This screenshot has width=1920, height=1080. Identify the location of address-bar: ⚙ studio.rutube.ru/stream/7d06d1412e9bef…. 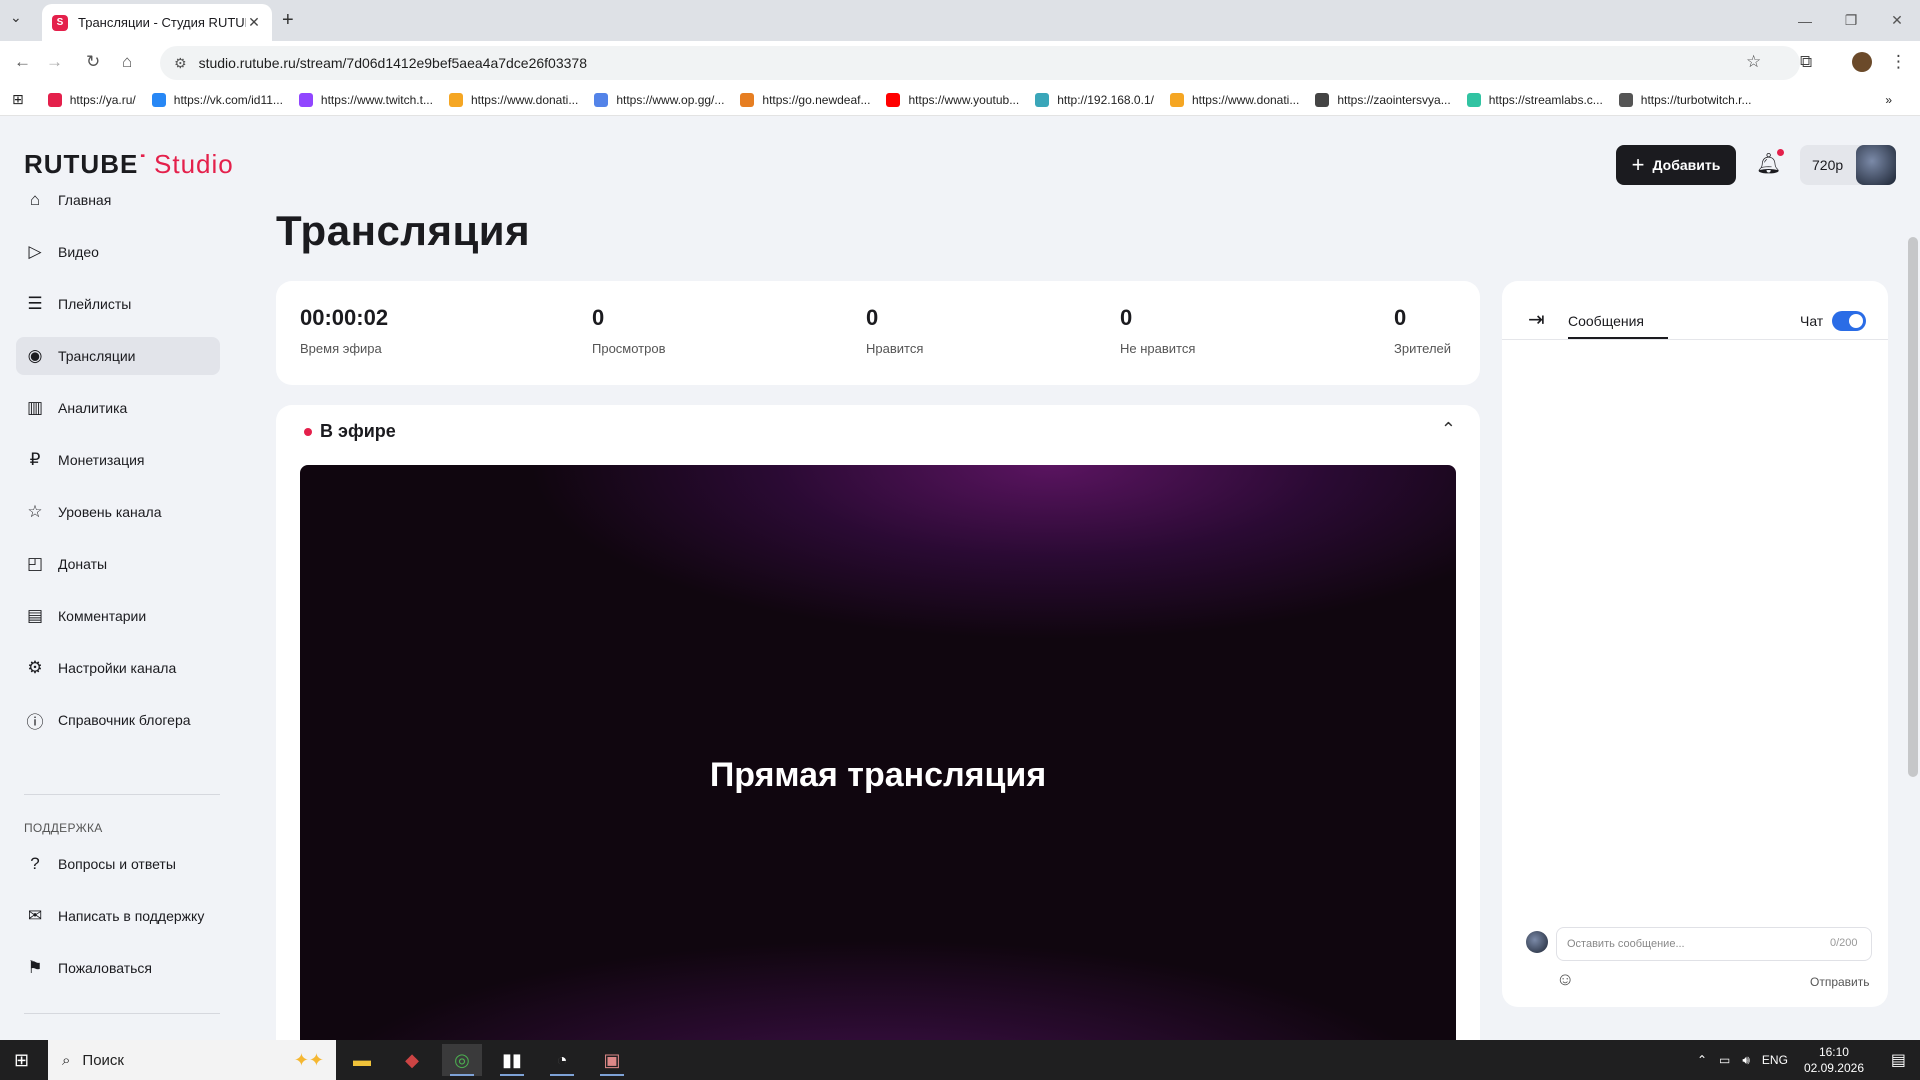
(980, 63).